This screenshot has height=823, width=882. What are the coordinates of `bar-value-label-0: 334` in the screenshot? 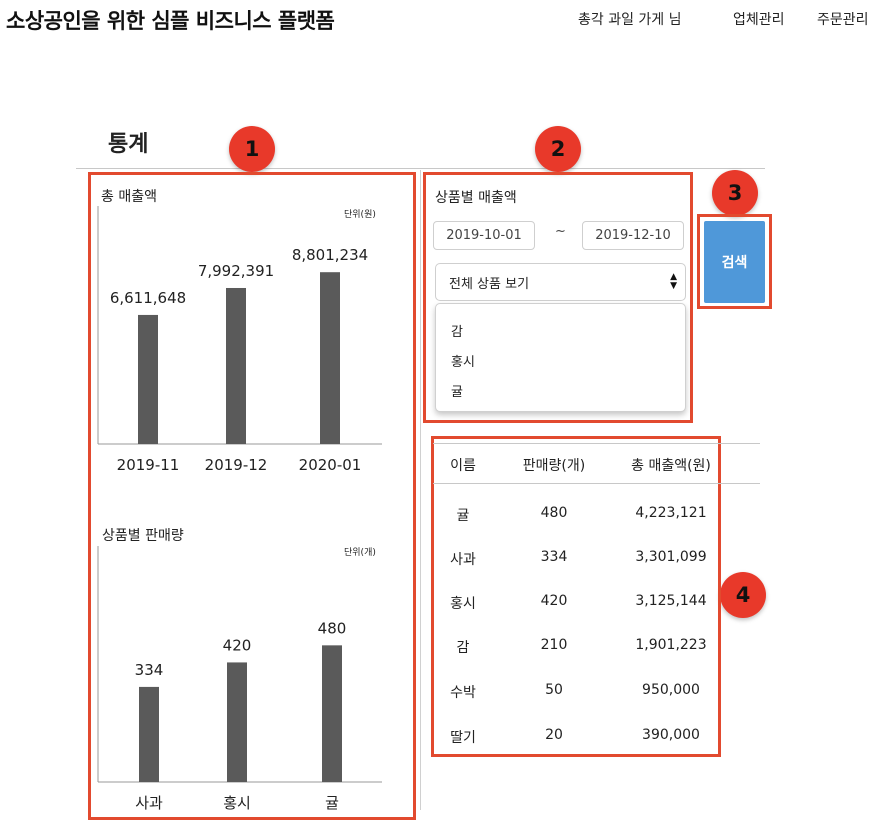 It's located at (149, 670).